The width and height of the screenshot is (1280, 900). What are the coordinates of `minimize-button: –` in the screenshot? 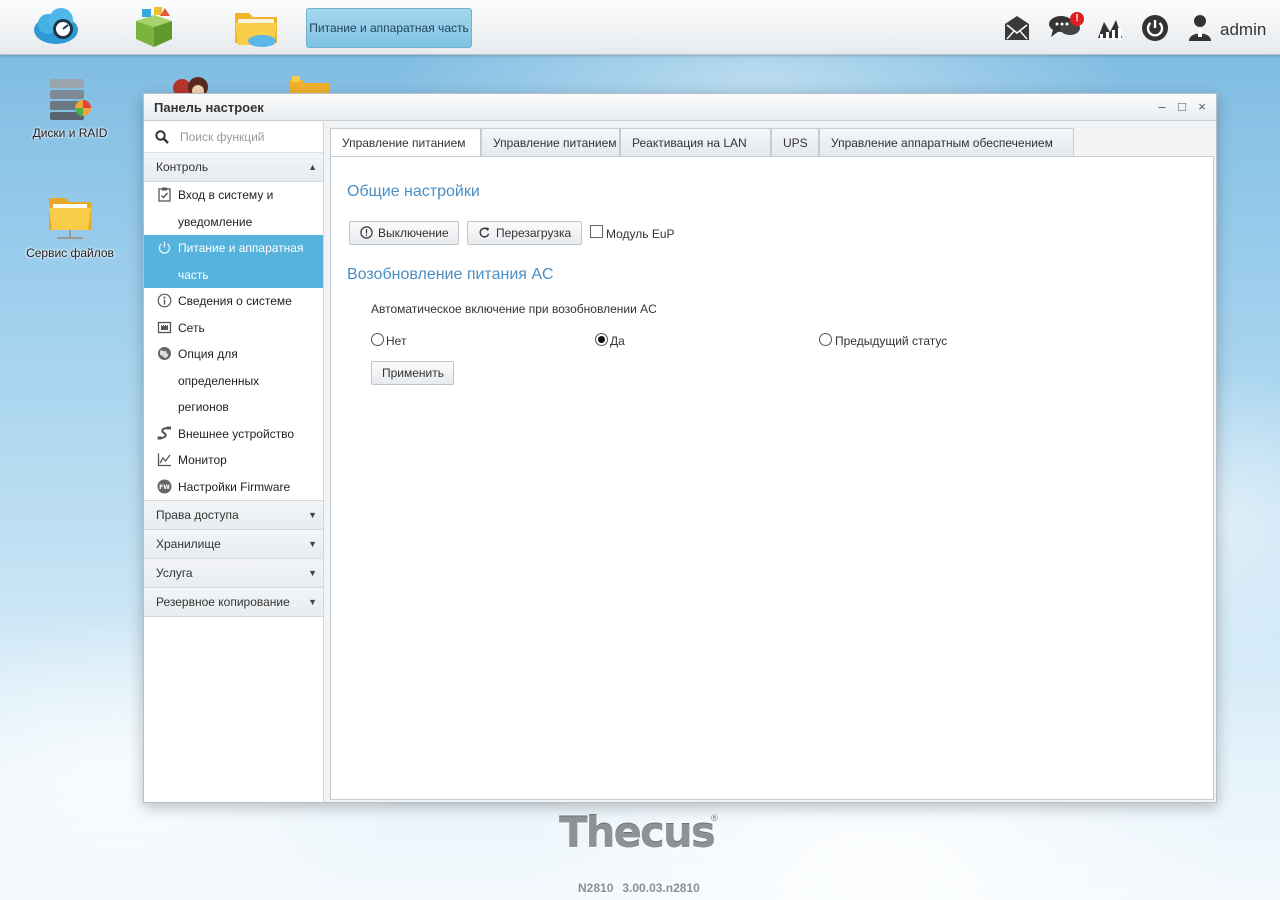 It's located at (1162, 107).